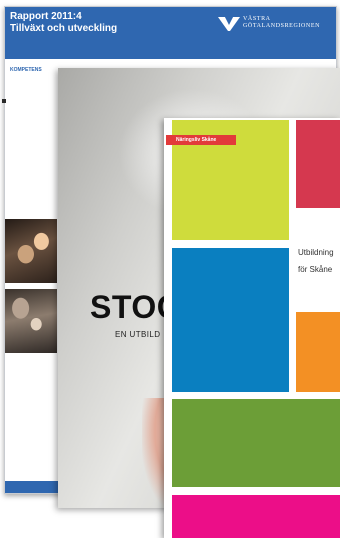 The width and height of the screenshot is (340, 538). I want to click on tile-pink, so click(256, 516).